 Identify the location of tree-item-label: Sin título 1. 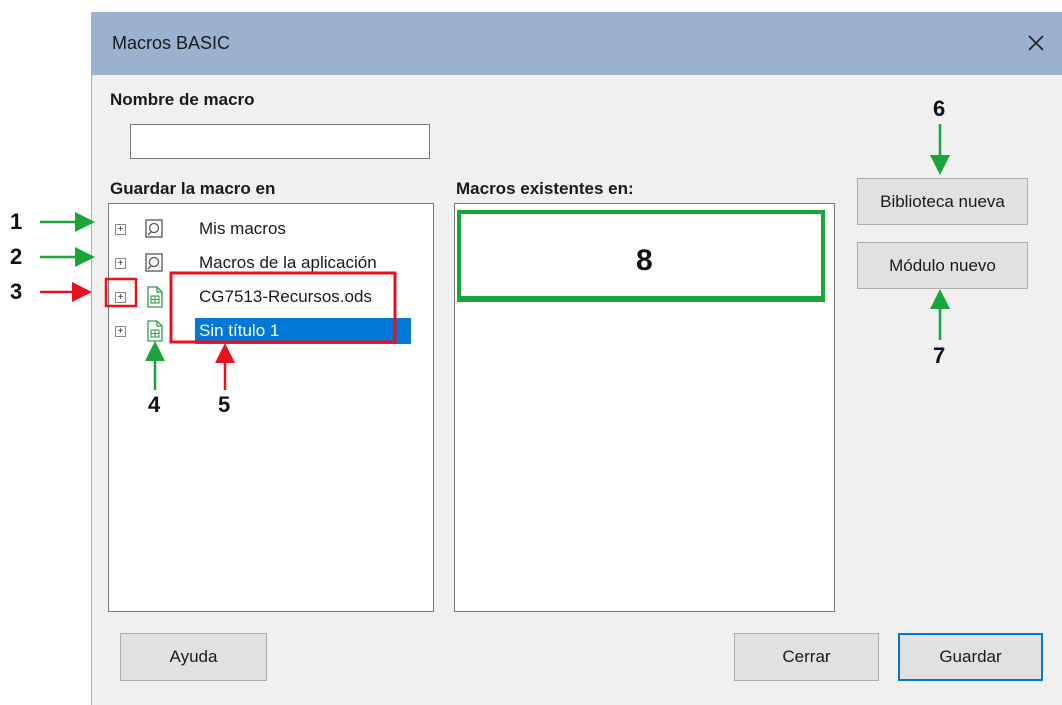
(303, 331).